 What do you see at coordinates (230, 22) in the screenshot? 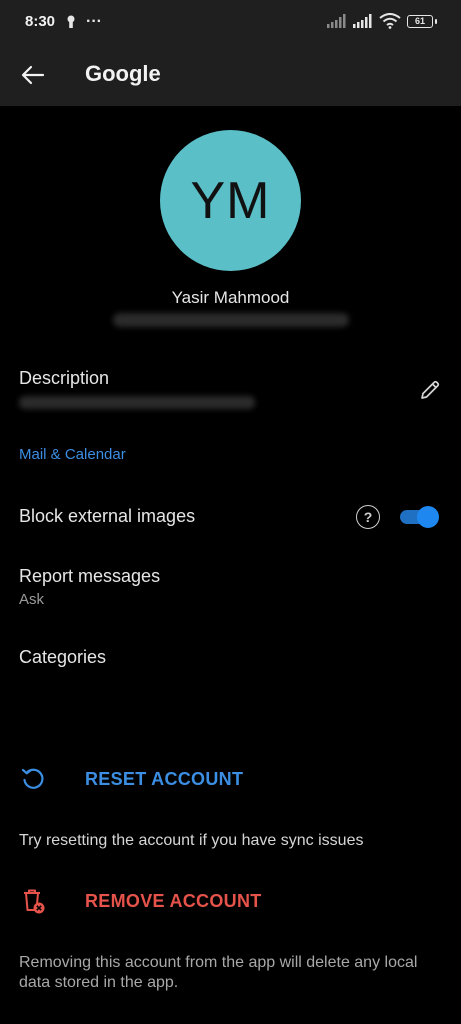
I see `status-bar: 8:30 ··· 61` at bounding box center [230, 22].